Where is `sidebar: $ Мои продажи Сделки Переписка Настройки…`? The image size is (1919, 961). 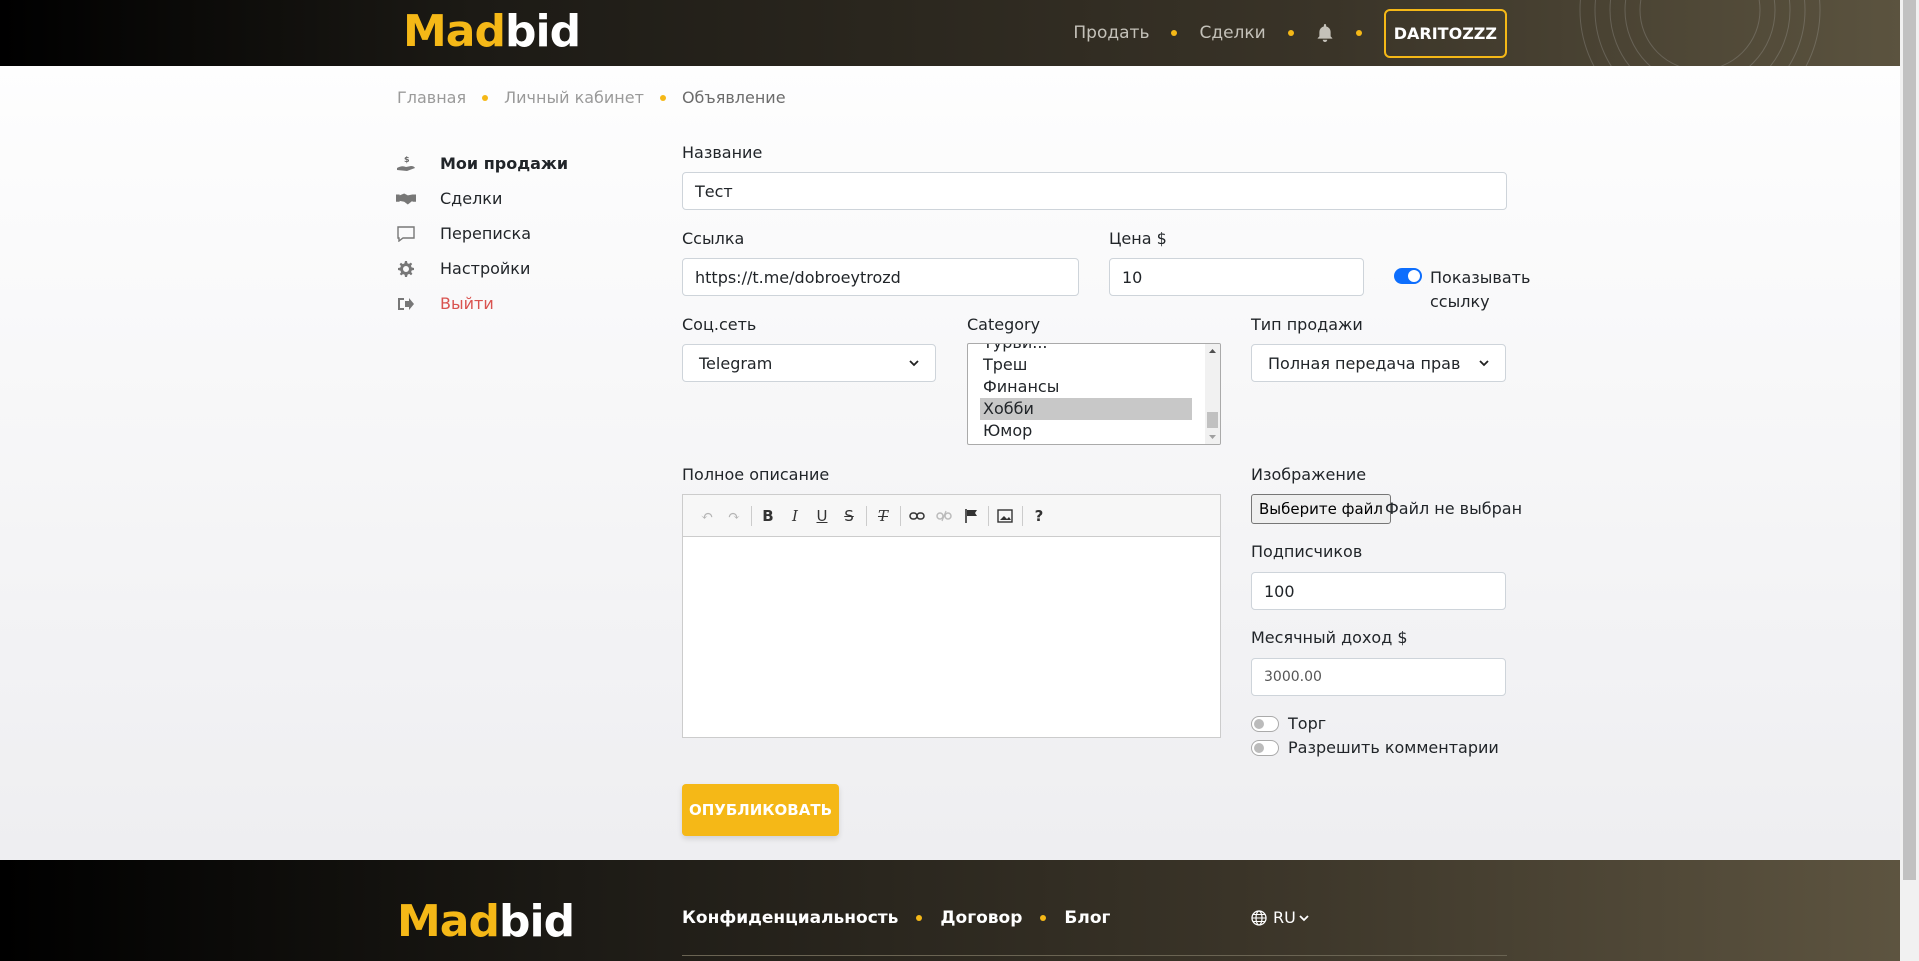
sidebar: $ Мои продажи Сделки Переписка Настройки… is located at coordinates (482, 233).